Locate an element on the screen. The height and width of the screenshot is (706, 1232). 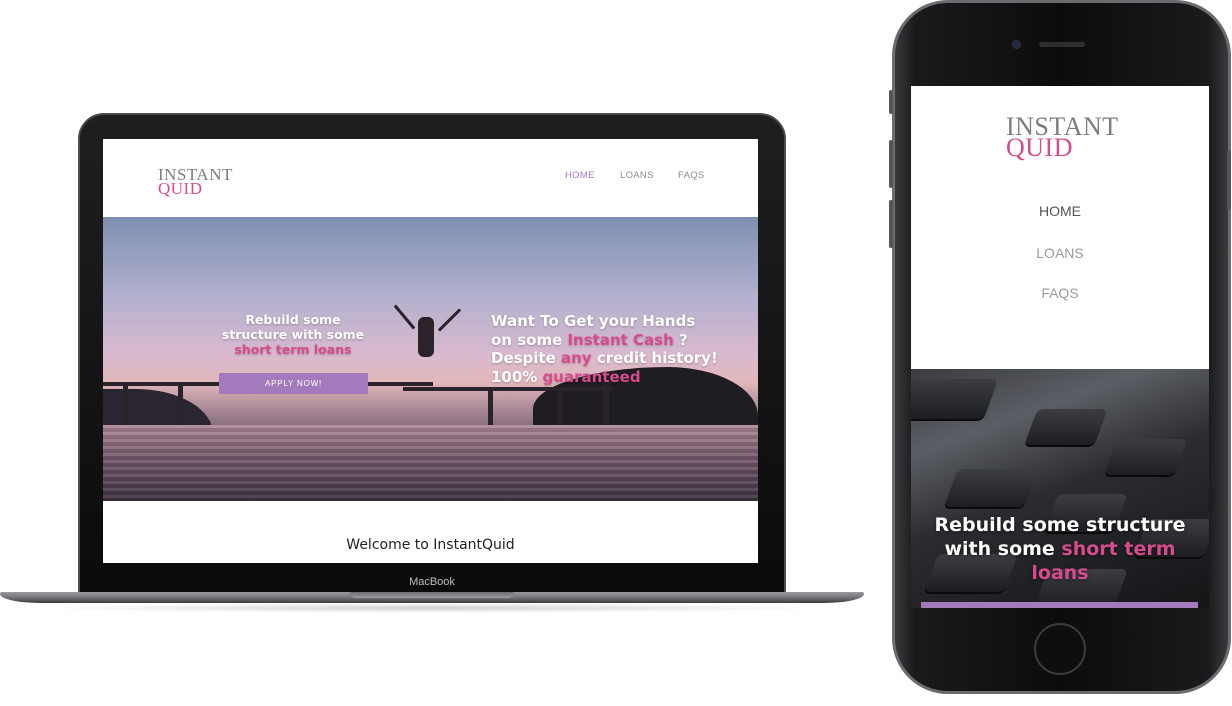
hero-right-line2-pre: on some is located at coordinates (529, 339).